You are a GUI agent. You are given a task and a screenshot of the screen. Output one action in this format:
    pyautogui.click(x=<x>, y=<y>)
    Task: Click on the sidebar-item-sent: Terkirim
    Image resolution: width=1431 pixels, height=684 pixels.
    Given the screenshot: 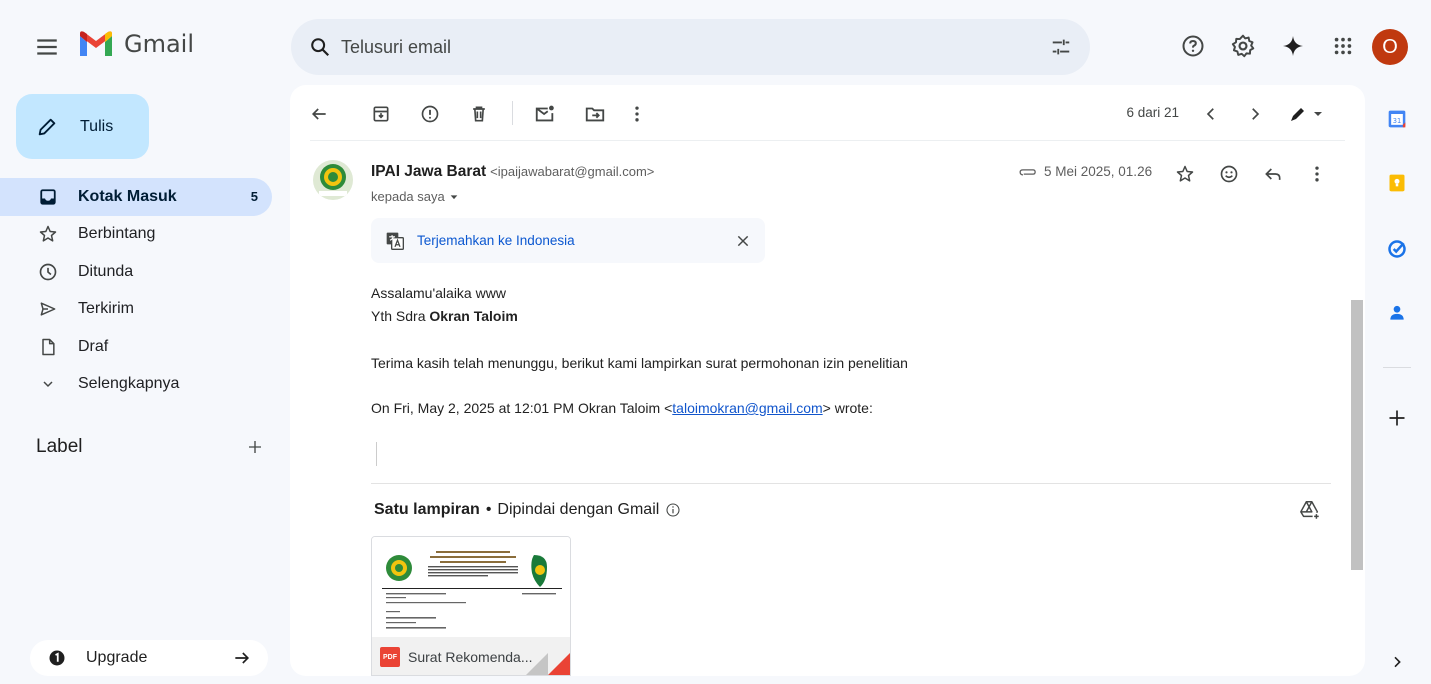 What is the action you would take?
    pyautogui.click(x=136, y=310)
    